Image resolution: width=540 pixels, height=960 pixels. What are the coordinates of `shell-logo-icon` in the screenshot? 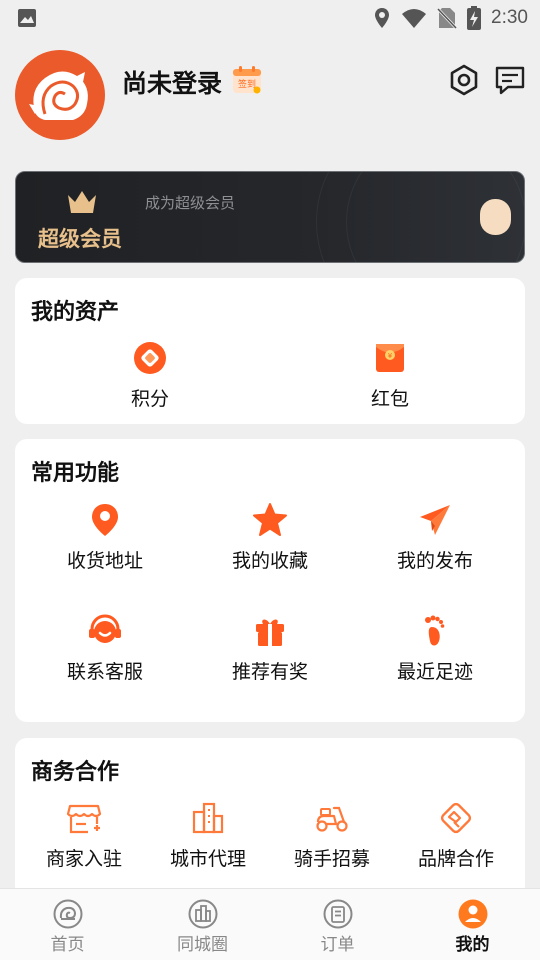 It's located at (58, 95).